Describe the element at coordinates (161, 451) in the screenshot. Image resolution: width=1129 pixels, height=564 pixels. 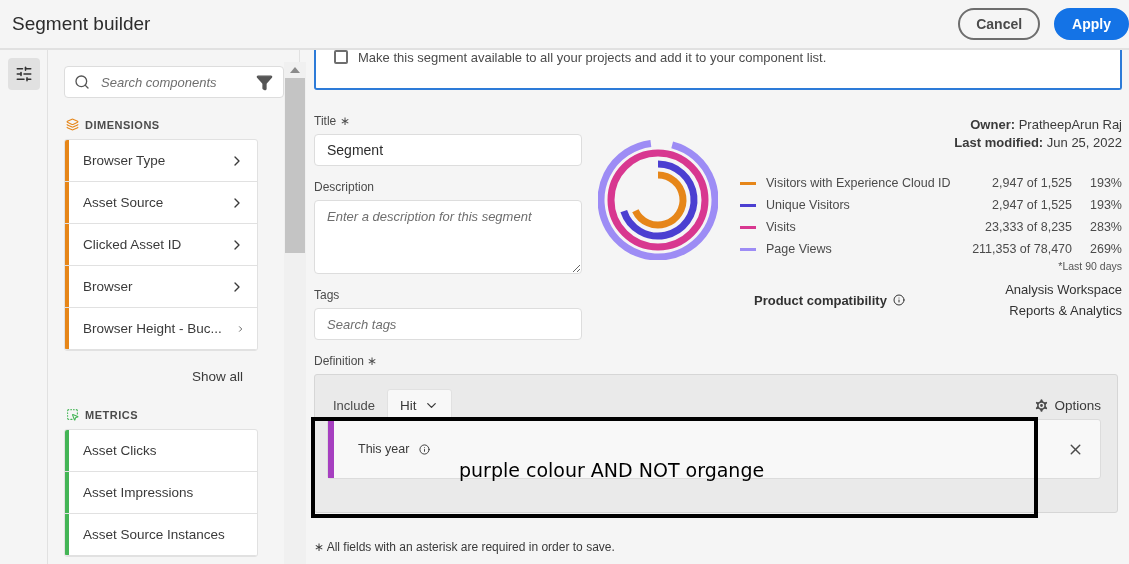
I see `metric-item: Asset Clicks` at that location.